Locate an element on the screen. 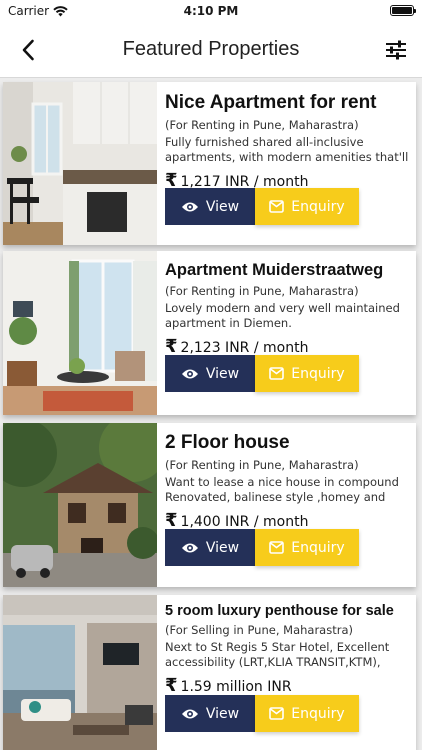  clock: 4:10 PM is located at coordinates (211, 11).